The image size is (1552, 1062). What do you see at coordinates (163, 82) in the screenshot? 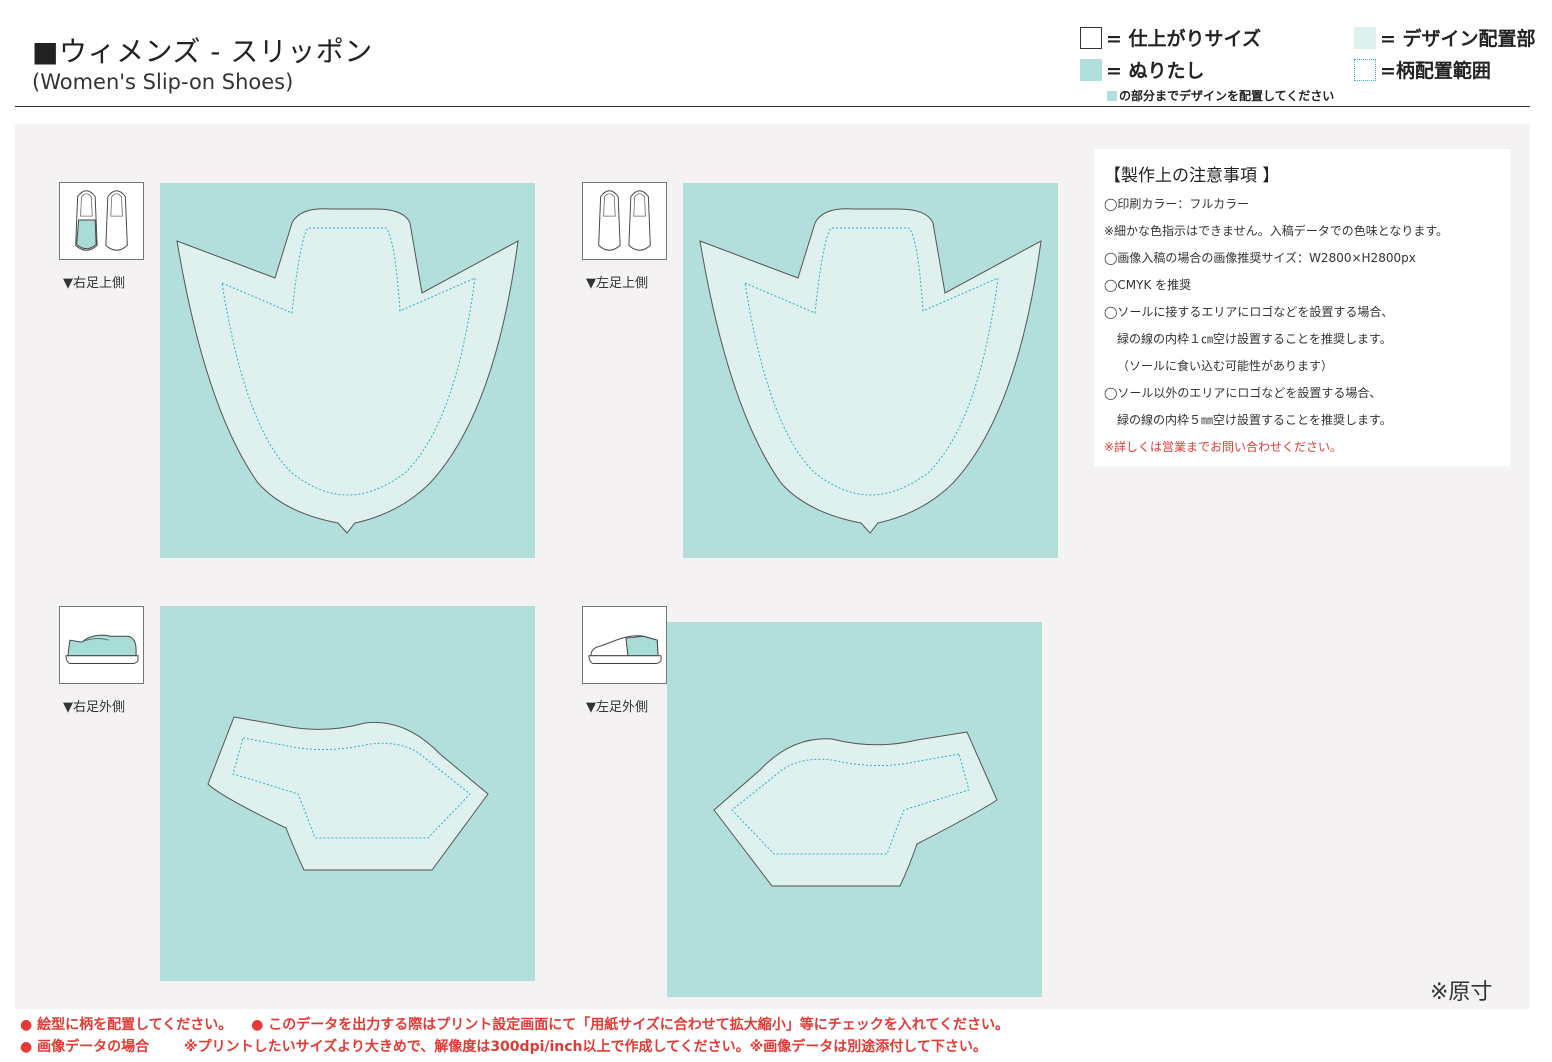
I see `page-subtitle: (Women's Slip-on Shoes)` at bounding box center [163, 82].